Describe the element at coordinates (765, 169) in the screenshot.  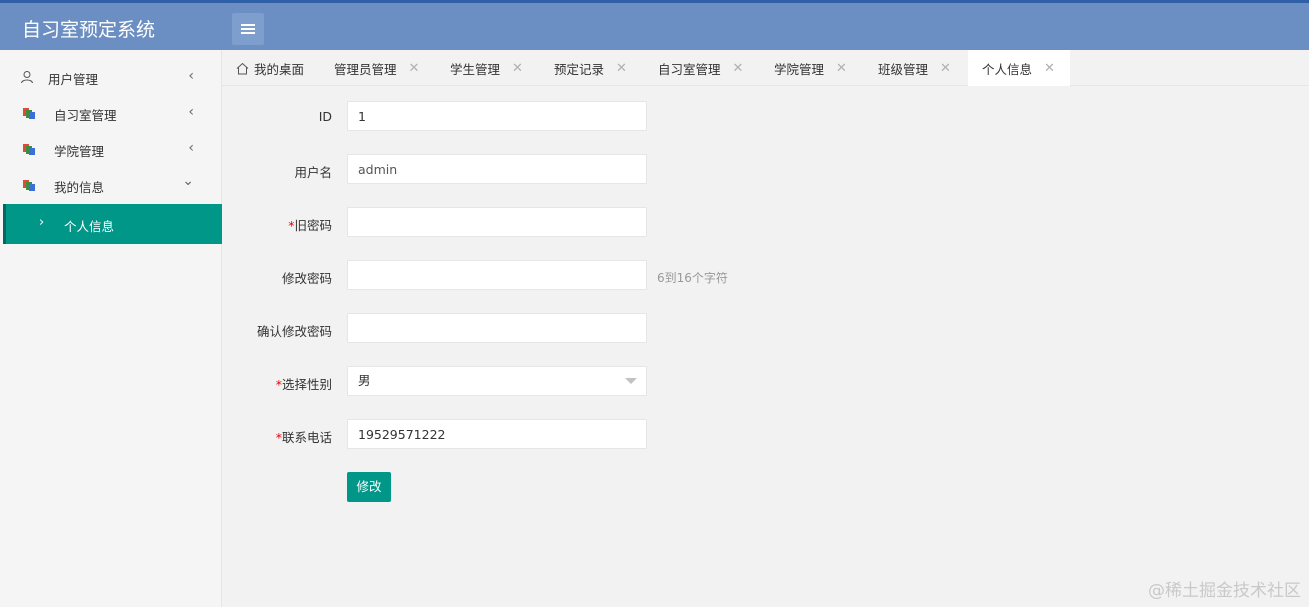
I see `form-row-username: 用户名` at that location.